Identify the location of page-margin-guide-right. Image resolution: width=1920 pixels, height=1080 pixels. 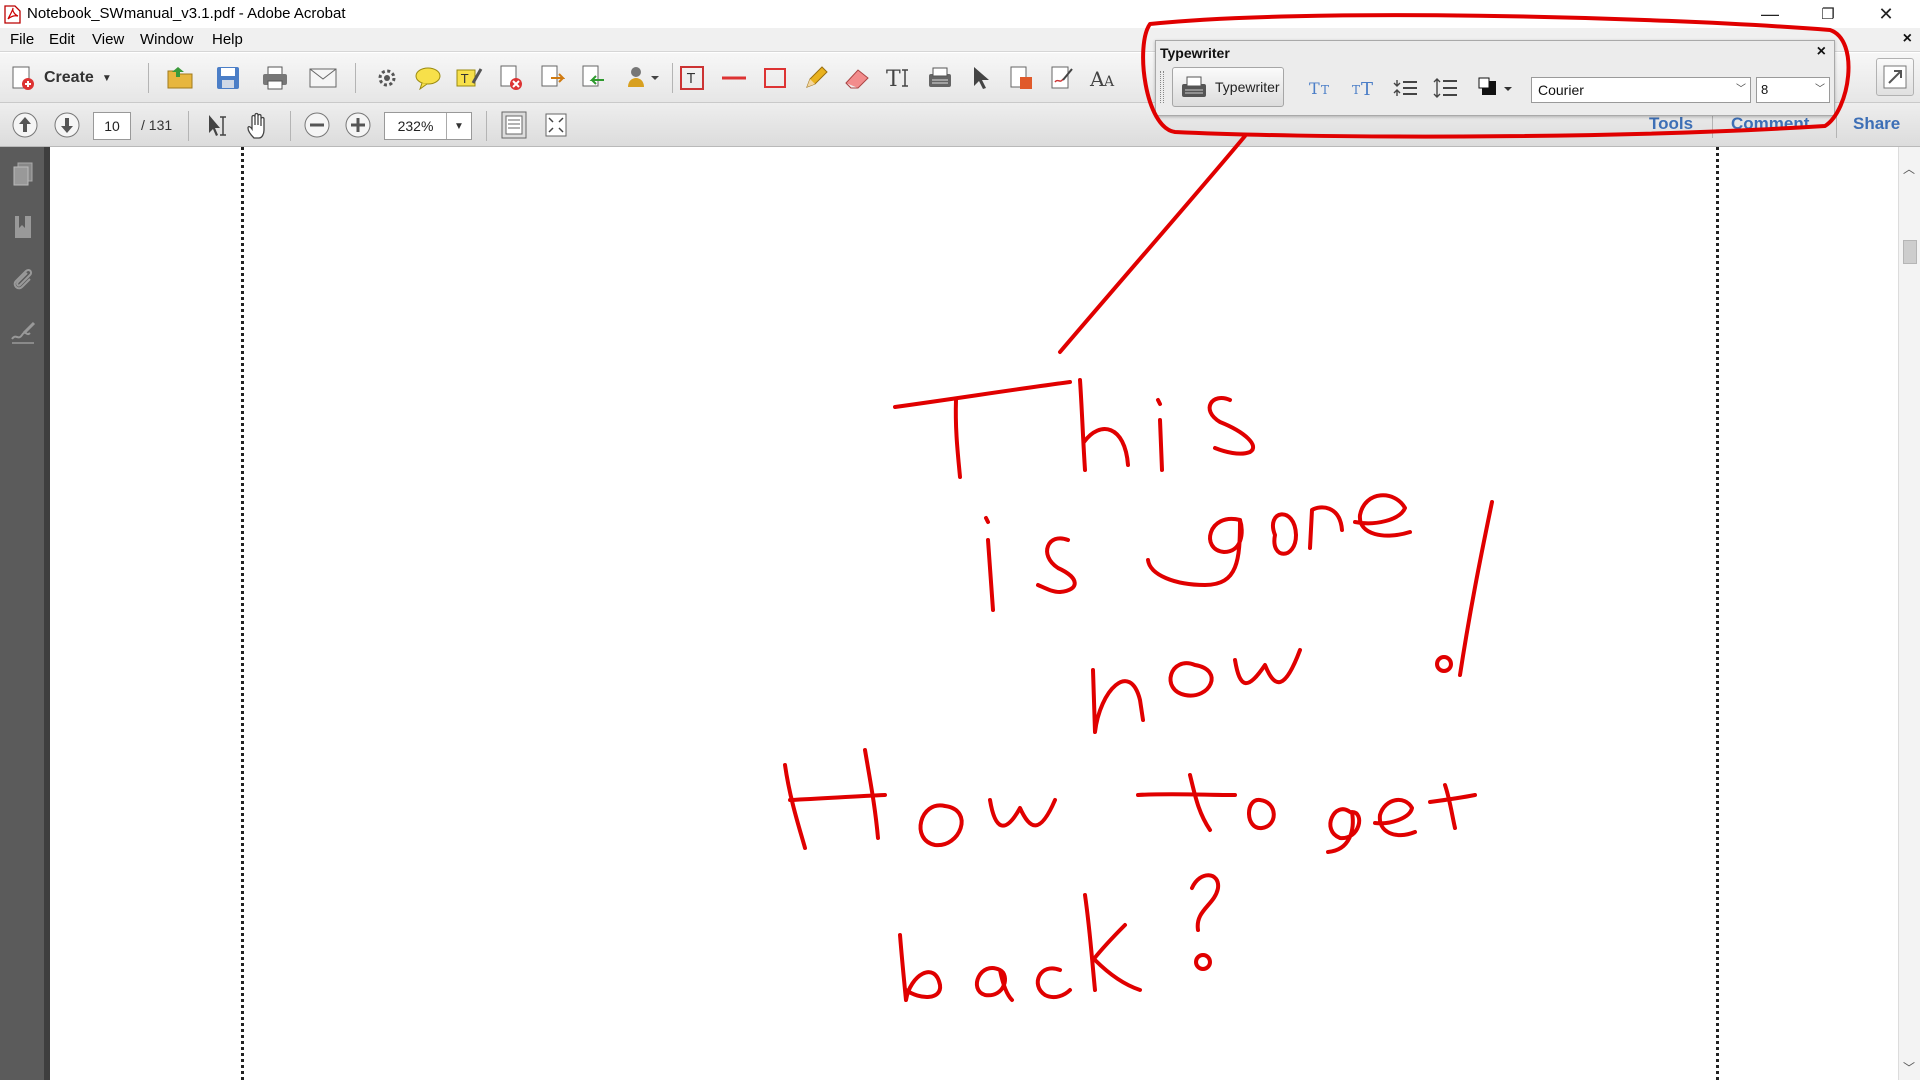
(1717, 613).